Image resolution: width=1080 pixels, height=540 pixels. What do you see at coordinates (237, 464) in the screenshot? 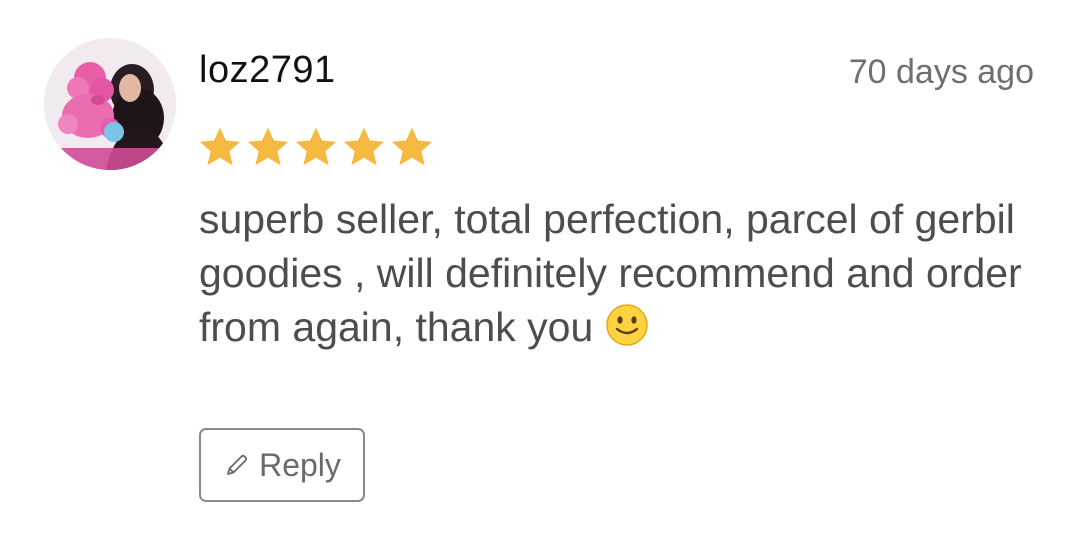
I see `pencil-icon` at bounding box center [237, 464].